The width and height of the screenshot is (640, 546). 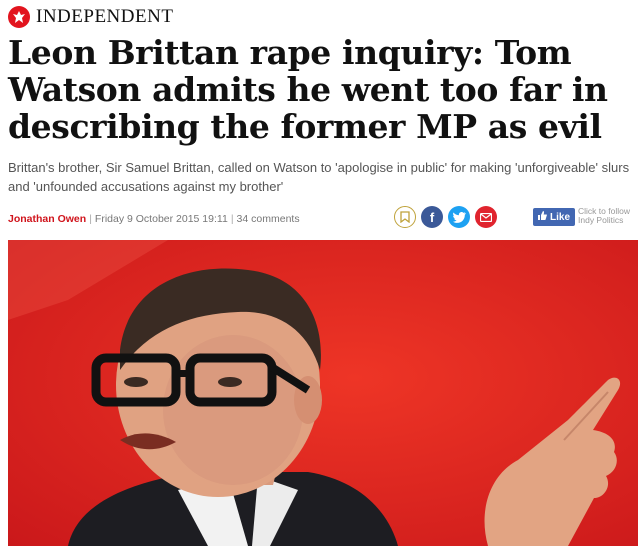 I want to click on bookmark-icon, so click(x=405, y=217).